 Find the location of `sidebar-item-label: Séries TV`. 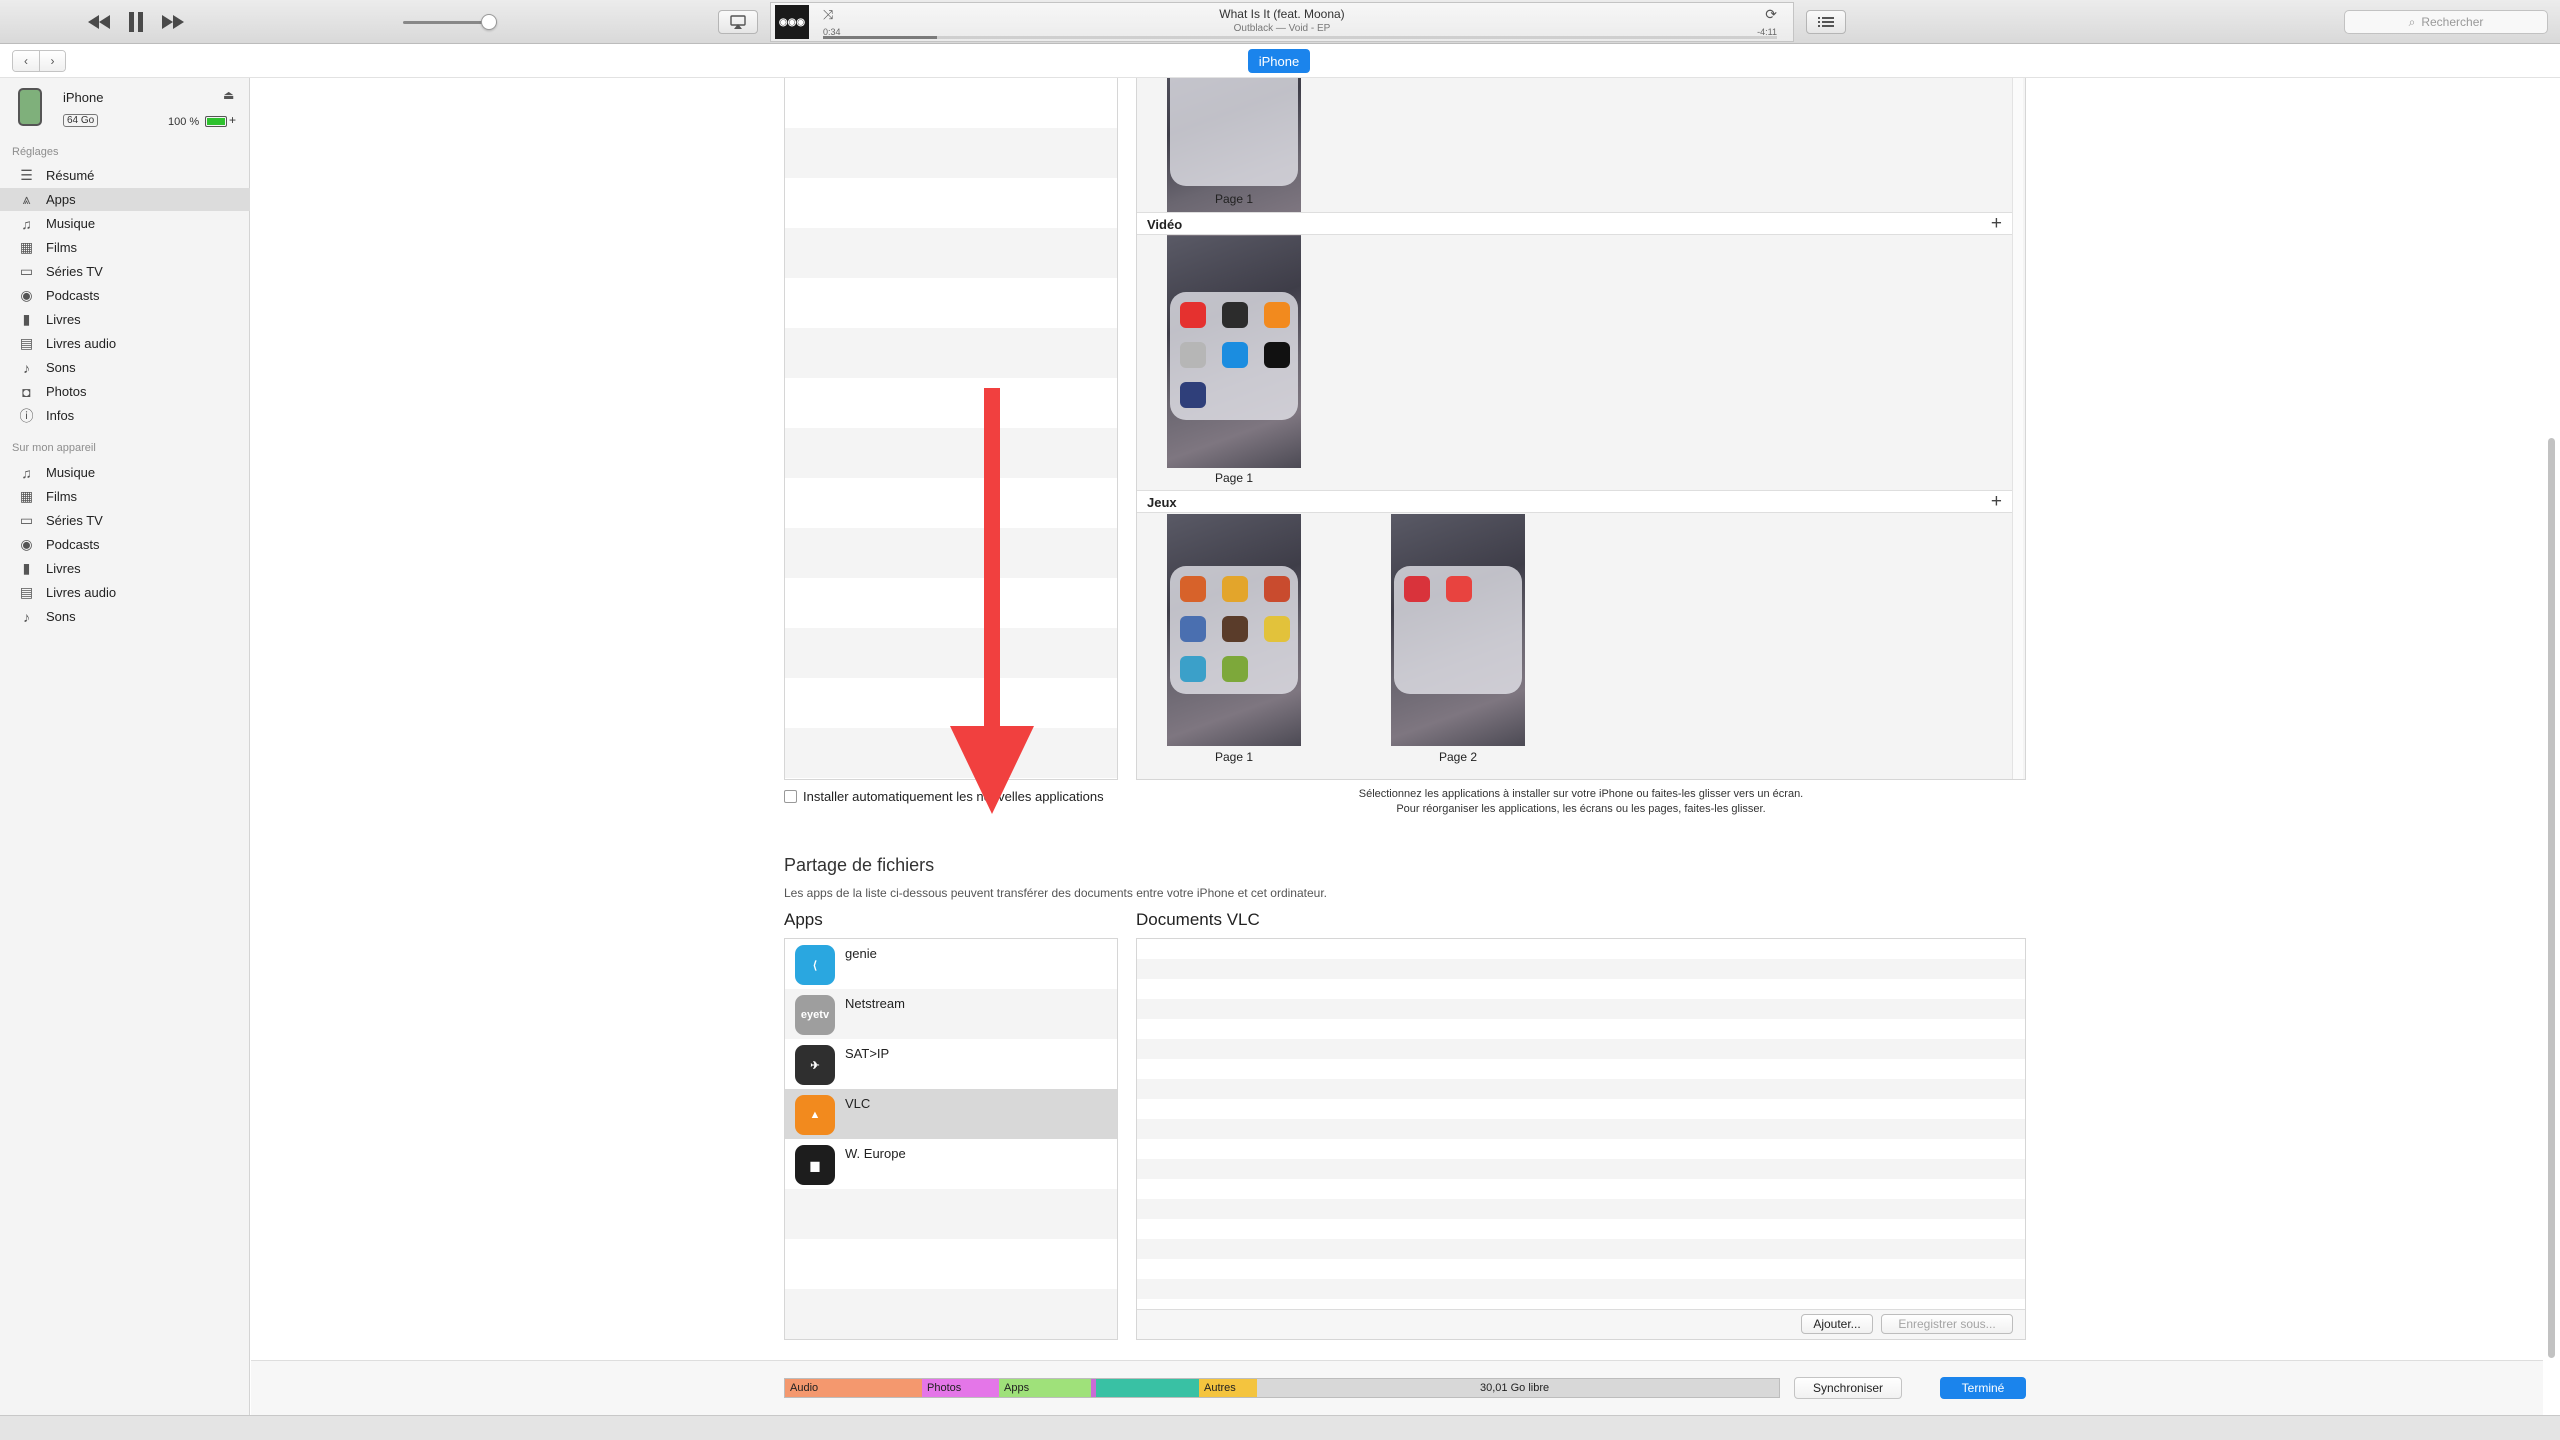

sidebar-item-label: Séries TV is located at coordinates (74, 520).